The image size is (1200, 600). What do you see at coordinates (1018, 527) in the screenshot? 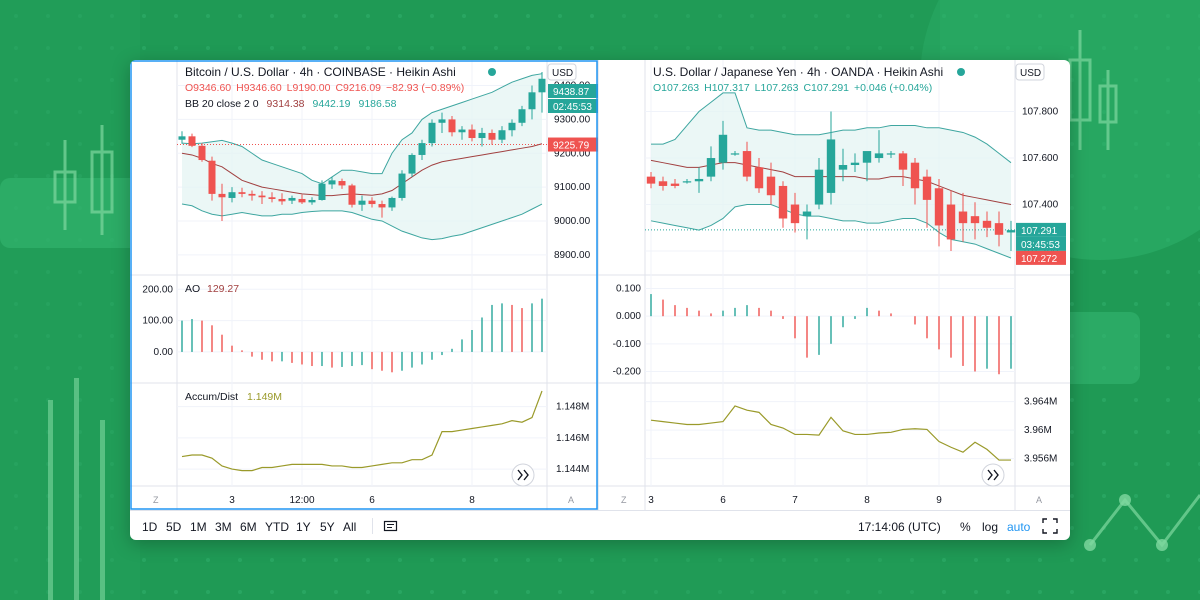
I see `auto-button: auto` at bounding box center [1018, 527].